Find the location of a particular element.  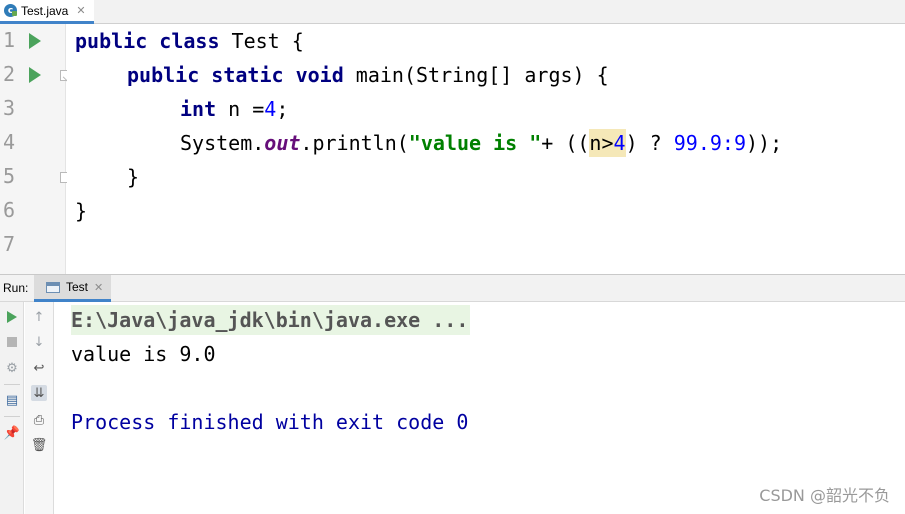

java-class-file-icon: c is located at coordinates (10, 10).